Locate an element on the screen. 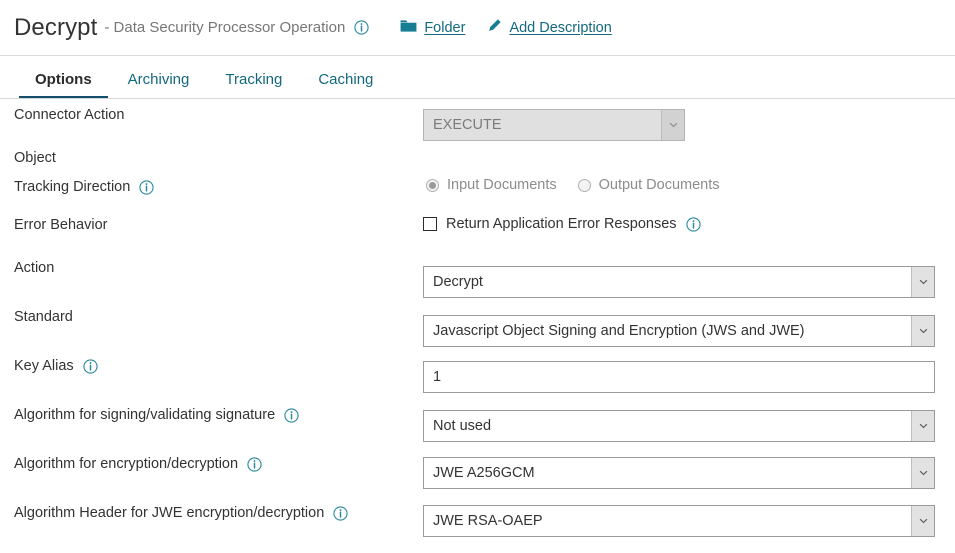  key-alias-input is located at coordinates (679, 377).